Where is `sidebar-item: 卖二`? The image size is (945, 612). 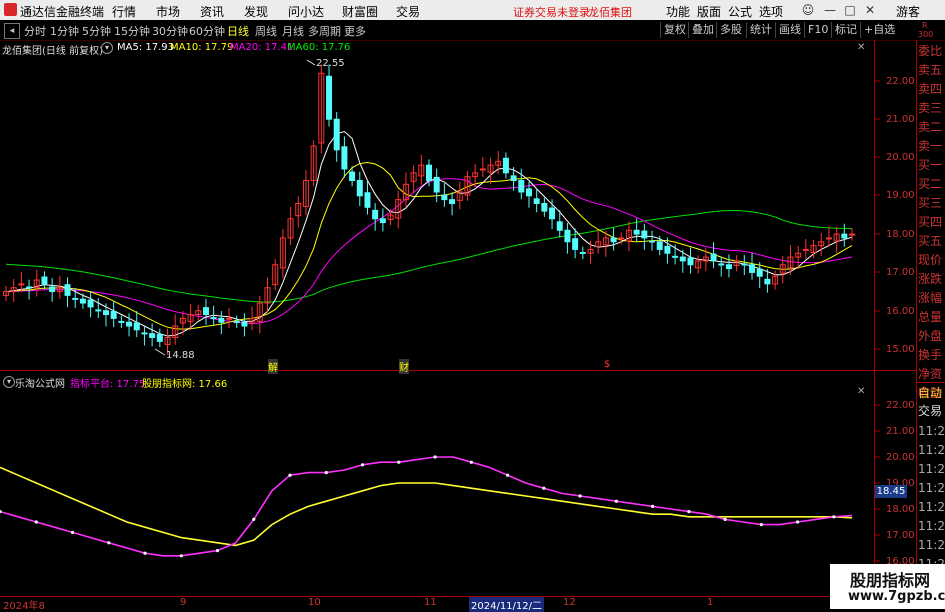
sidebar-item: 卖二 is located at coordinates (930, 127).